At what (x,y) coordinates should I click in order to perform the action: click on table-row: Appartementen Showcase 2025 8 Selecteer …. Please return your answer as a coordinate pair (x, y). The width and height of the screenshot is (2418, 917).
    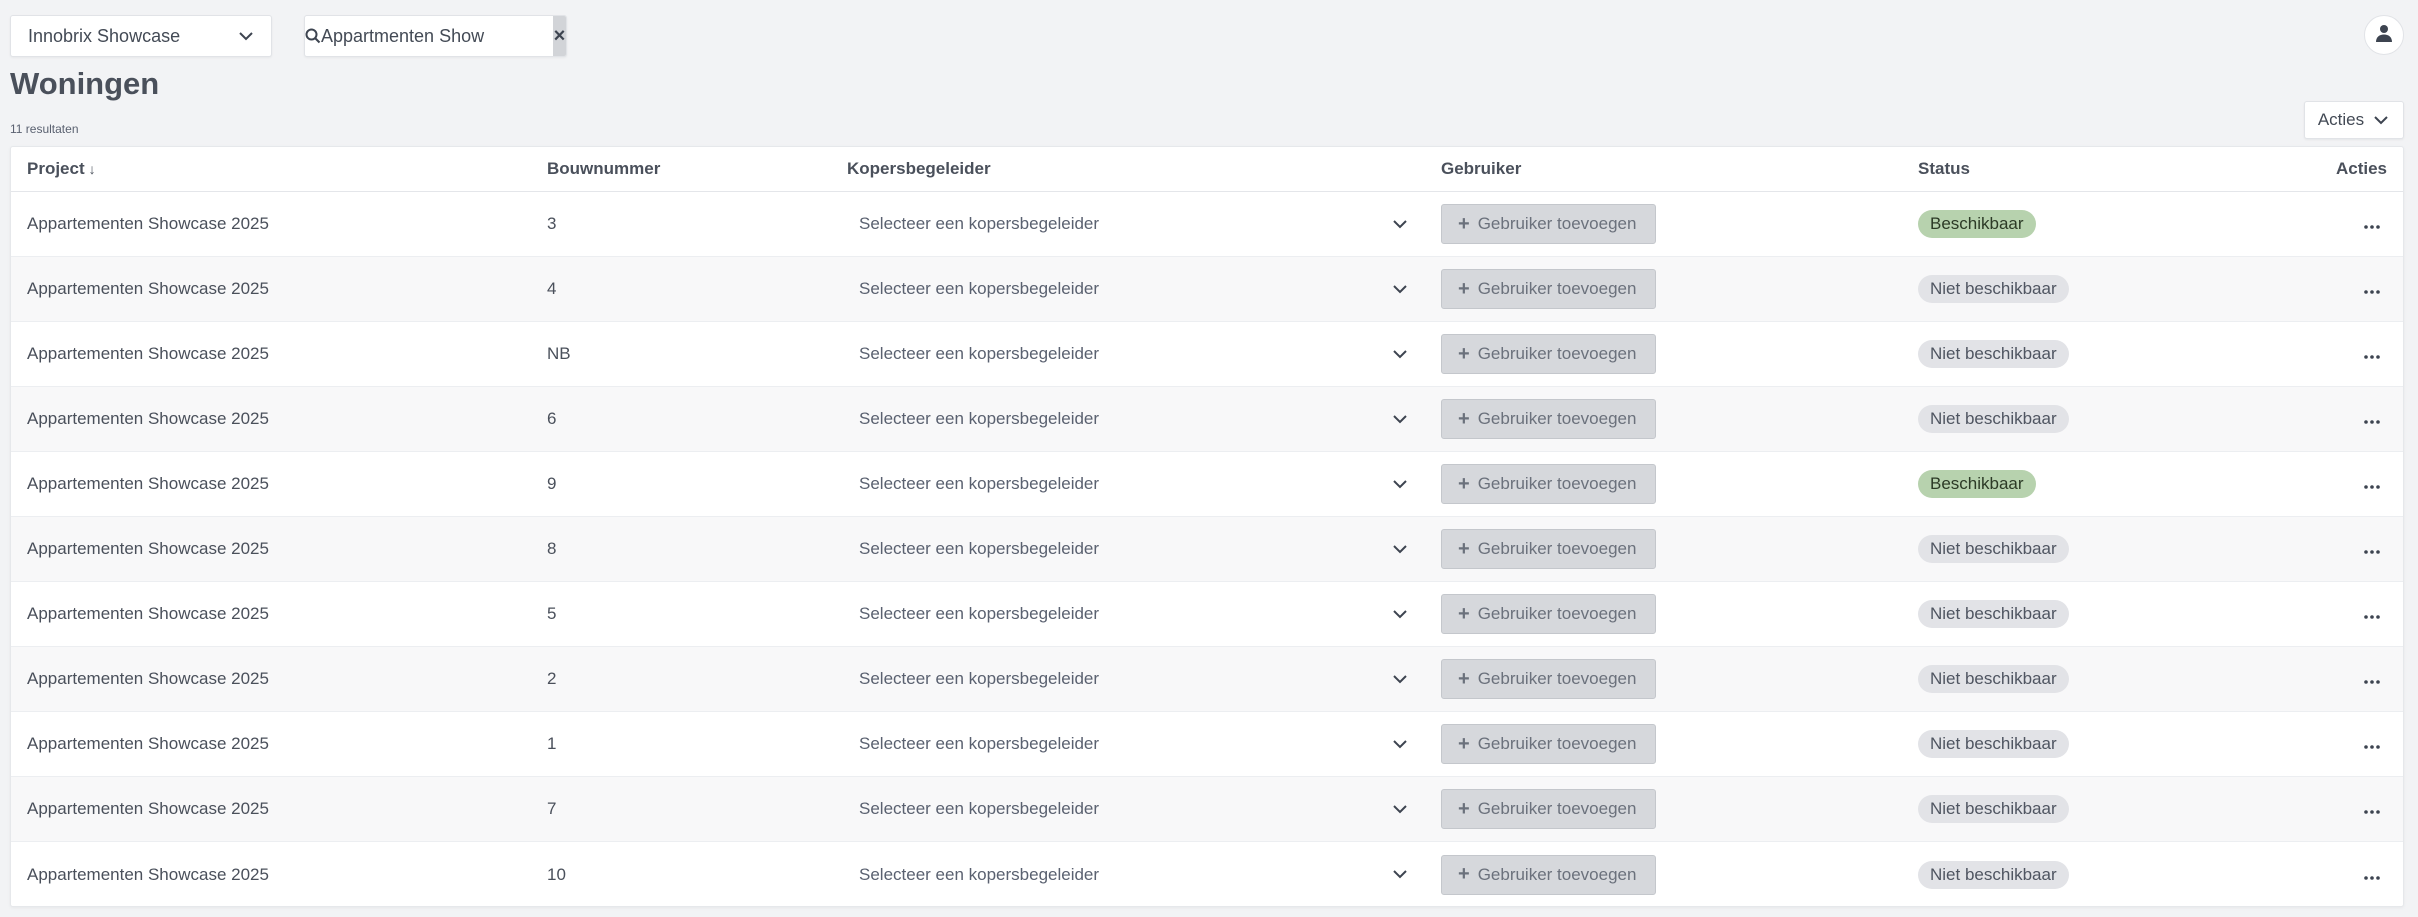
    Looking at the image, I should click on (1207, 549).